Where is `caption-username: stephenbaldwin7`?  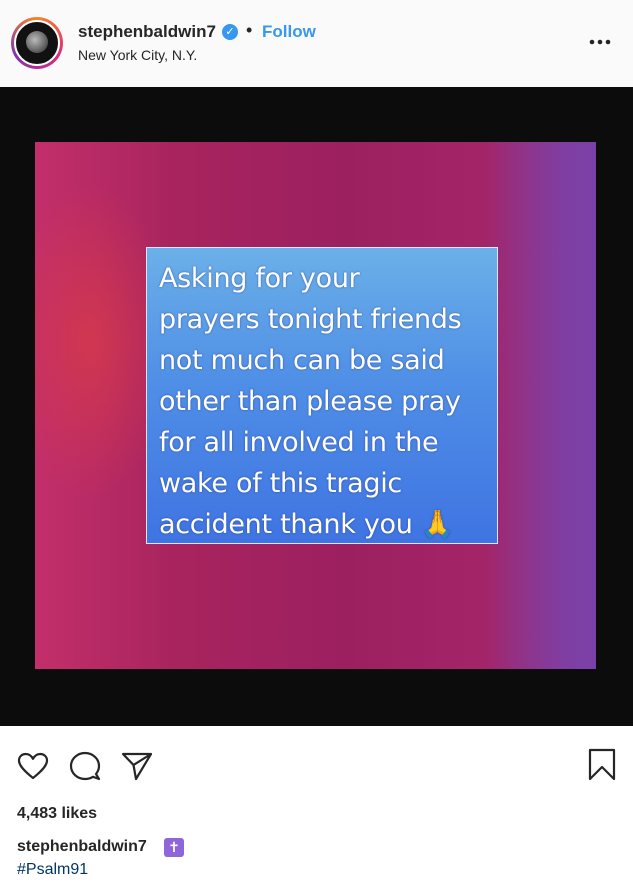
caption-username: stephenbaldwin7 is located at coordinates (82, 847).